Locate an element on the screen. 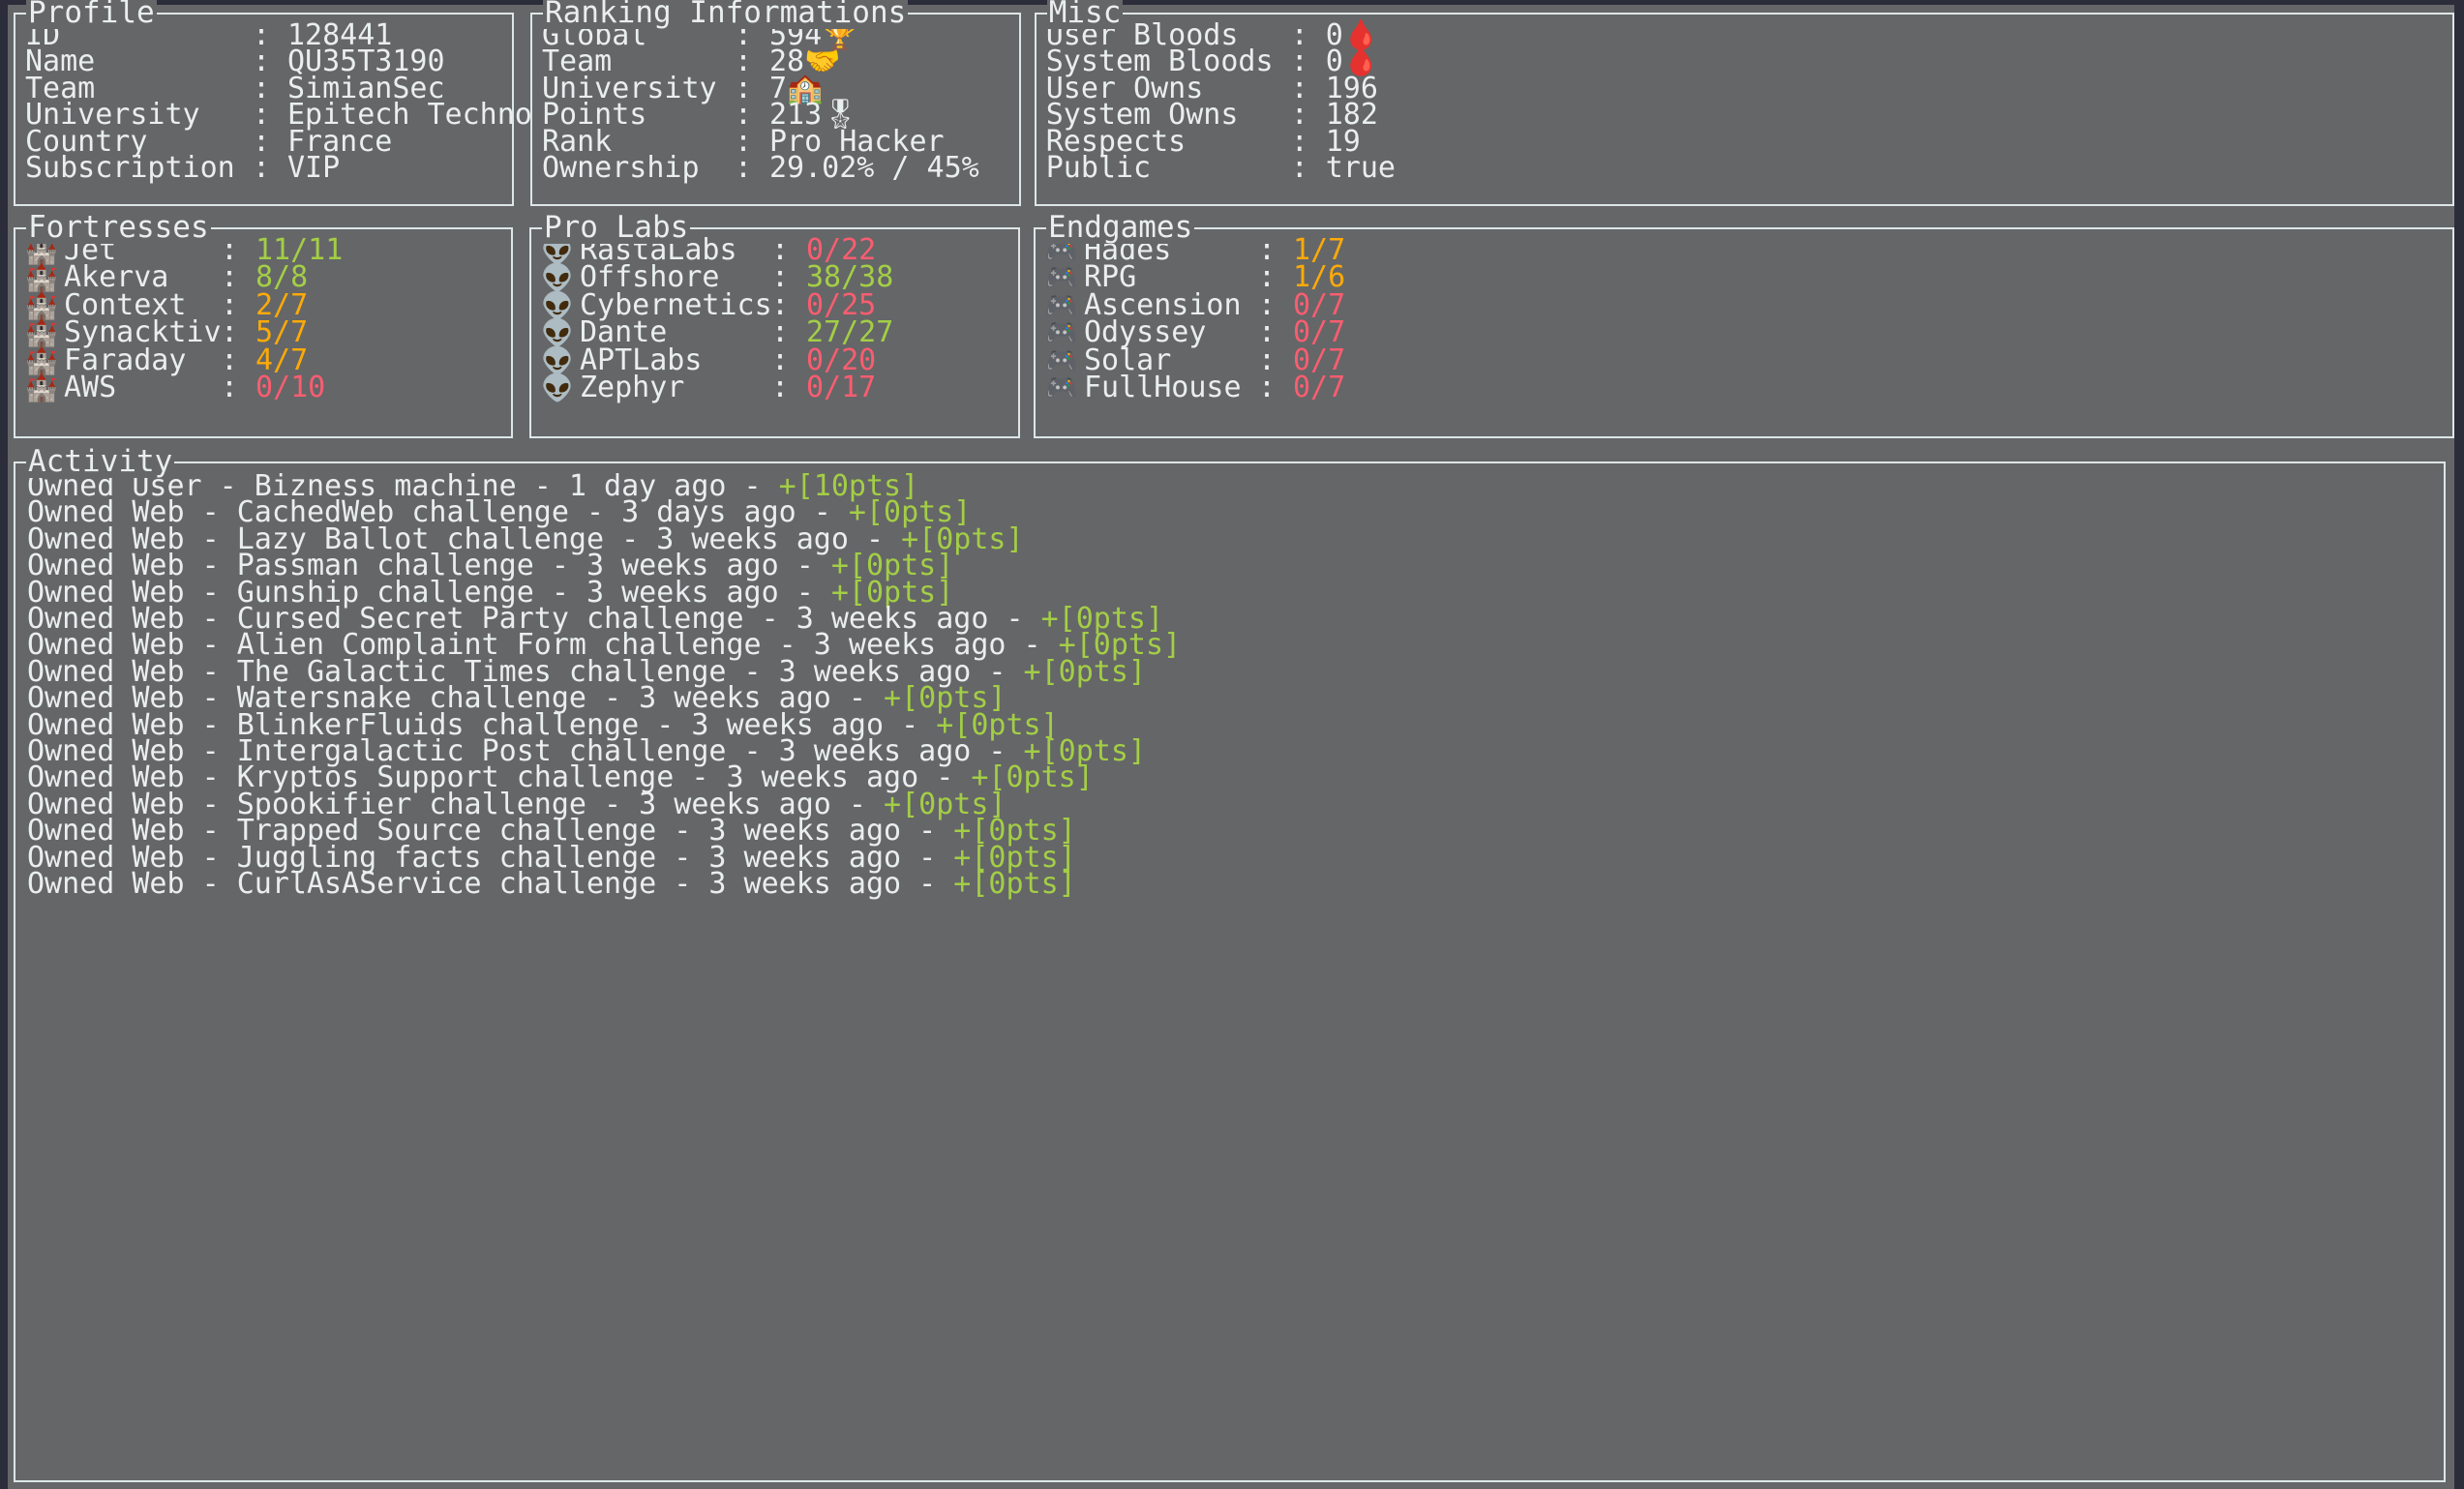 This screenshot has width=2464, height=1489. endgames-row-key: Ascension is located at coordinates (1162, 304).